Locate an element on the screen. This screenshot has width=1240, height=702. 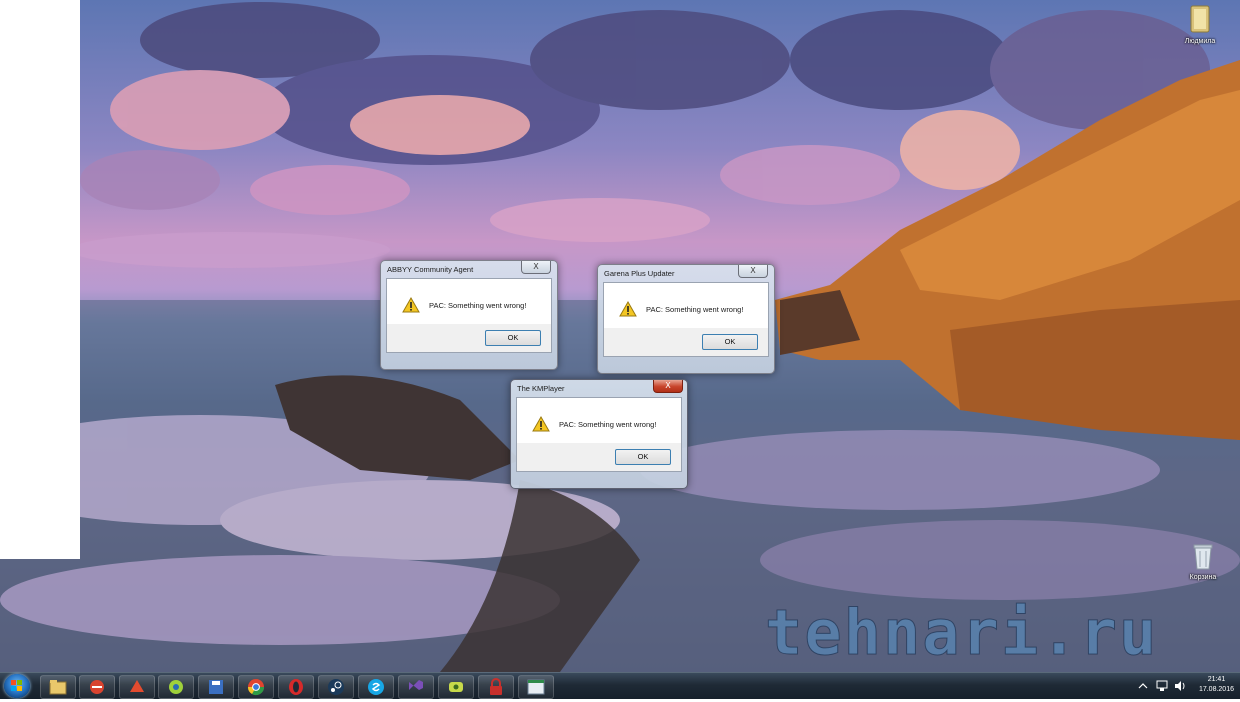
taskbar-app-chrome is located at coordinates (256, 687).